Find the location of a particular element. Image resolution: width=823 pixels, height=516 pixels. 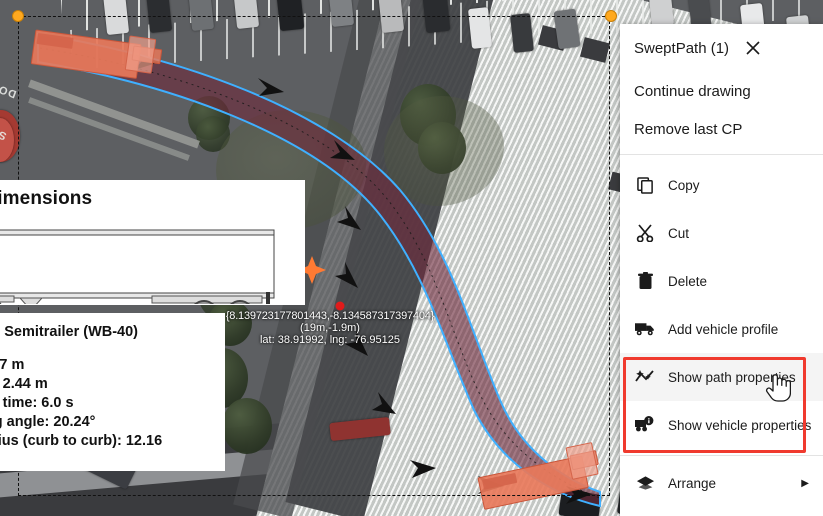

landing-gear is located at coordinates (31, 300).